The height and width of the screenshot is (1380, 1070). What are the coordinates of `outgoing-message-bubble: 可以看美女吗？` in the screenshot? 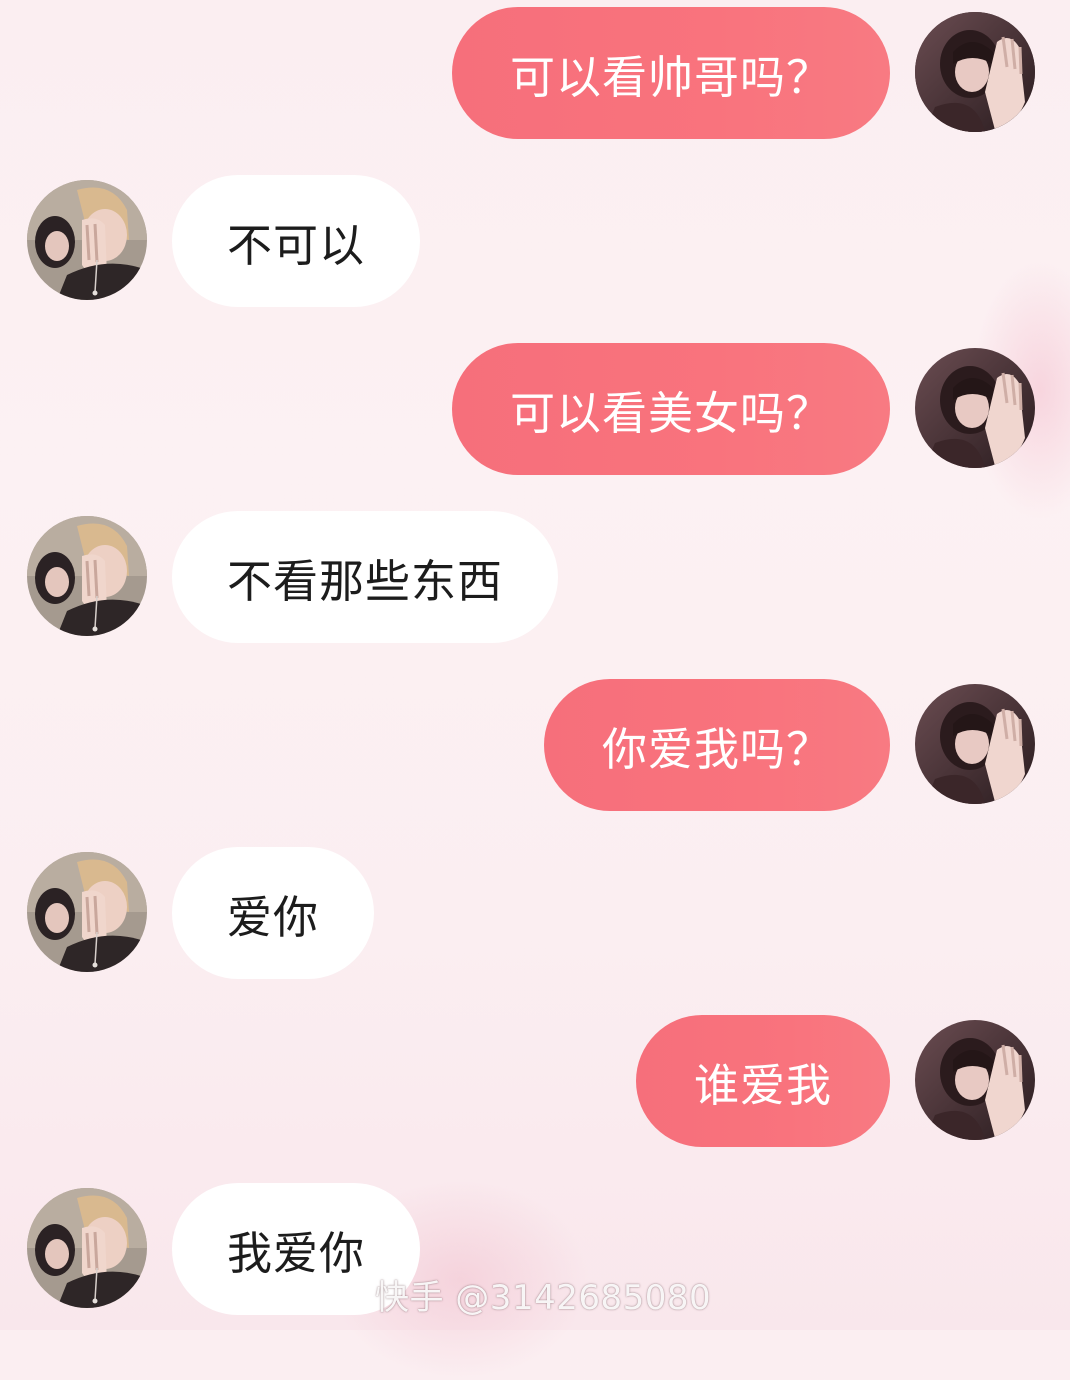 It's located at (670, 409).